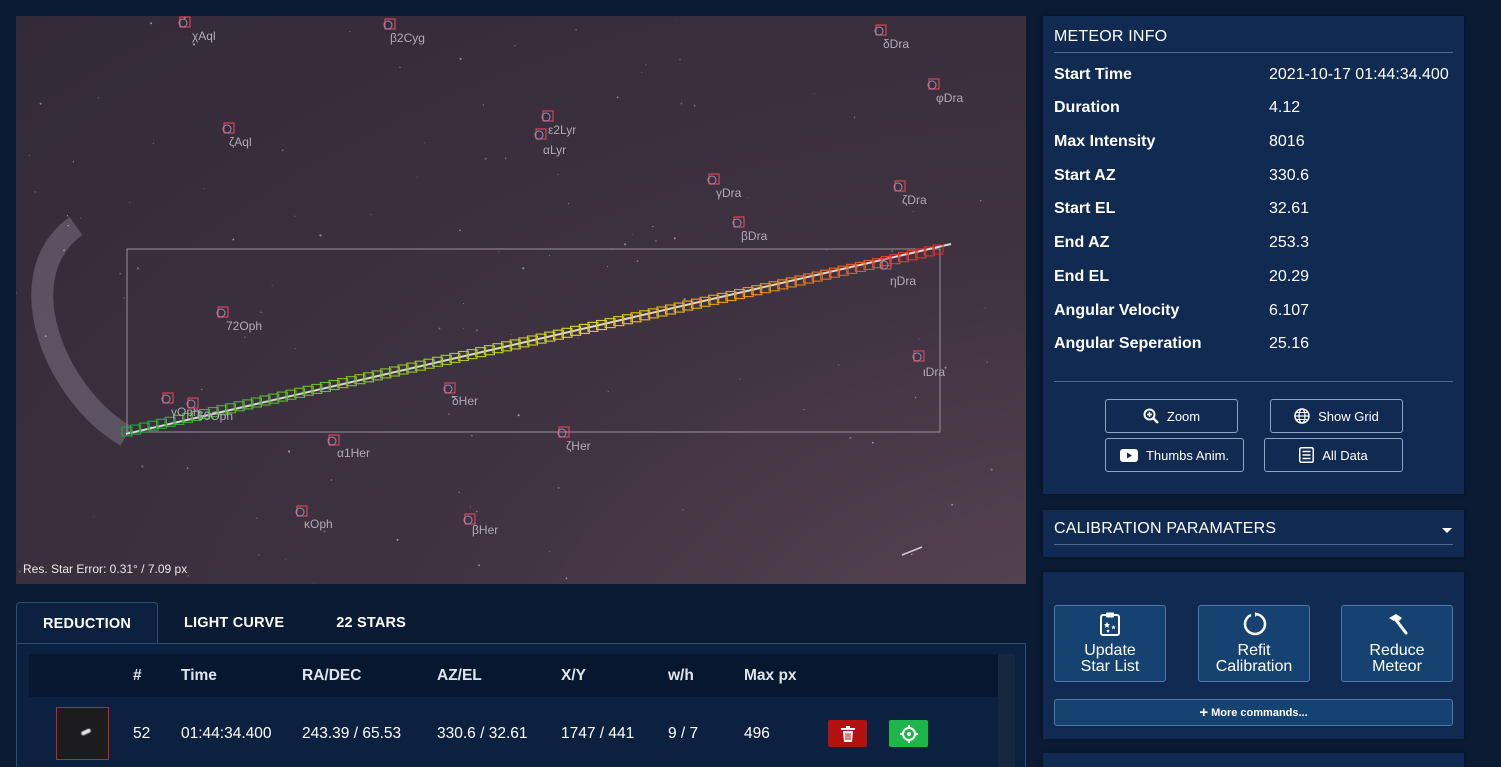 This screenshot has height=767, width=1501. What do you see at coordinates (82, 733) in the screenshot?
I see `frame-thumbnail` at bounding box center [82, 733].